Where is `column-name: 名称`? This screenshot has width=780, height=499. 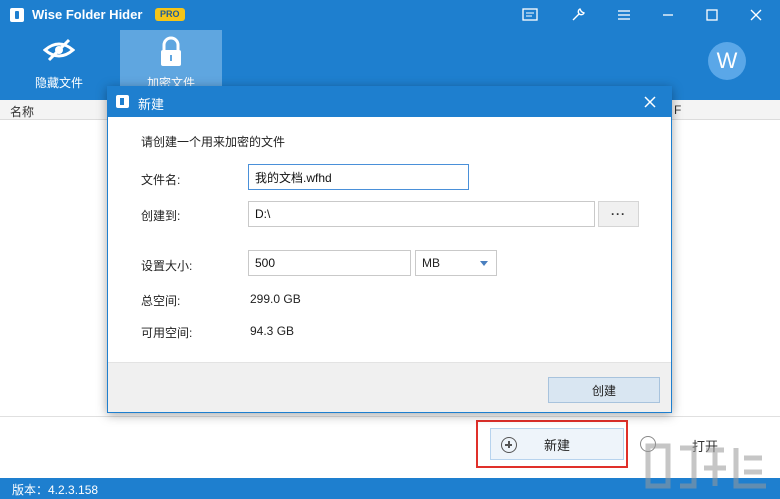 column-name: 名称 is located at coordinates (22, 111).